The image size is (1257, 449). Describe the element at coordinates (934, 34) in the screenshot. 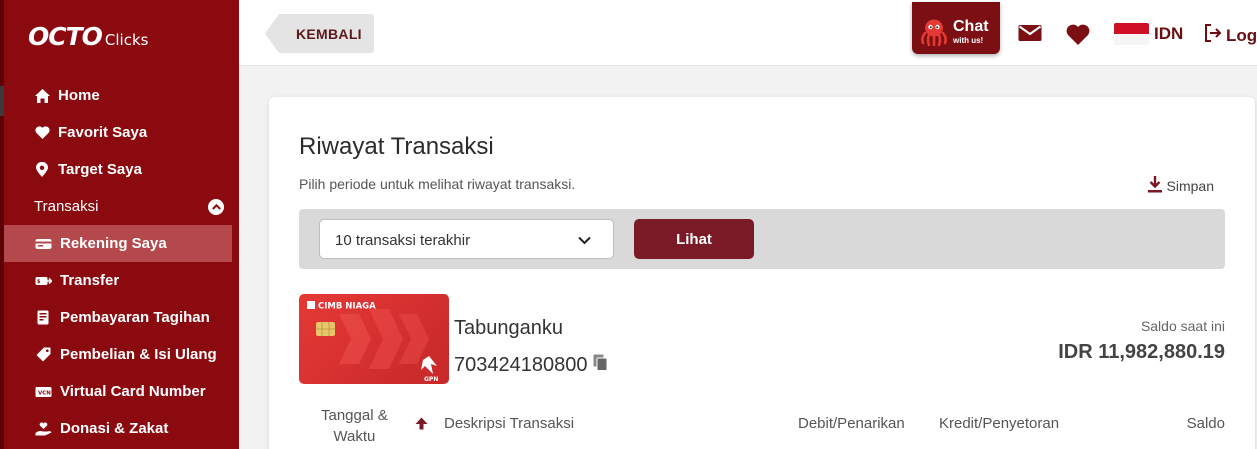

I see `octo-mascot-icon` at that location.